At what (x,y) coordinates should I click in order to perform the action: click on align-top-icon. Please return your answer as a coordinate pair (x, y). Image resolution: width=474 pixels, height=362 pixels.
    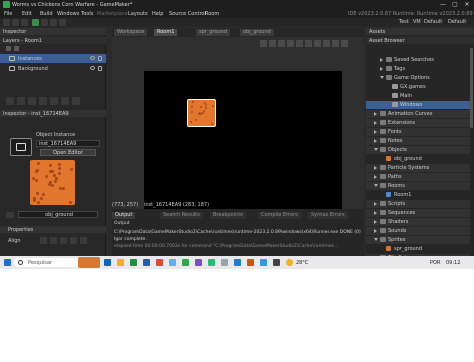
    Looking at the image, I should click on (73, 240).